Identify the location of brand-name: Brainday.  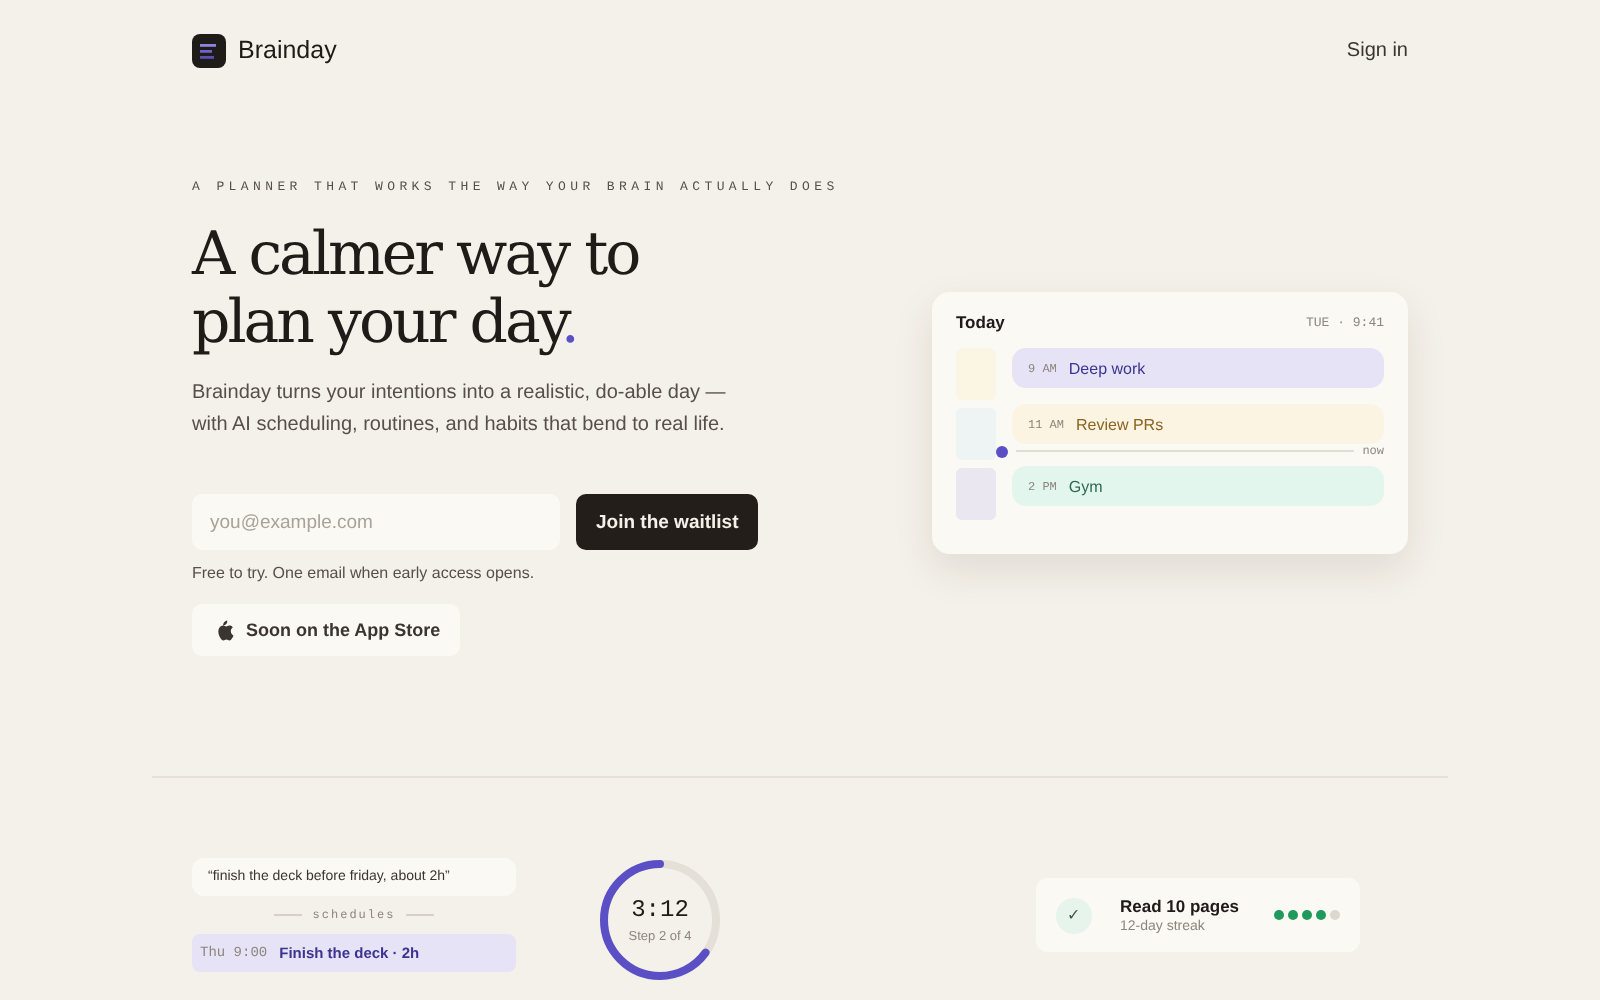
(287, 50).